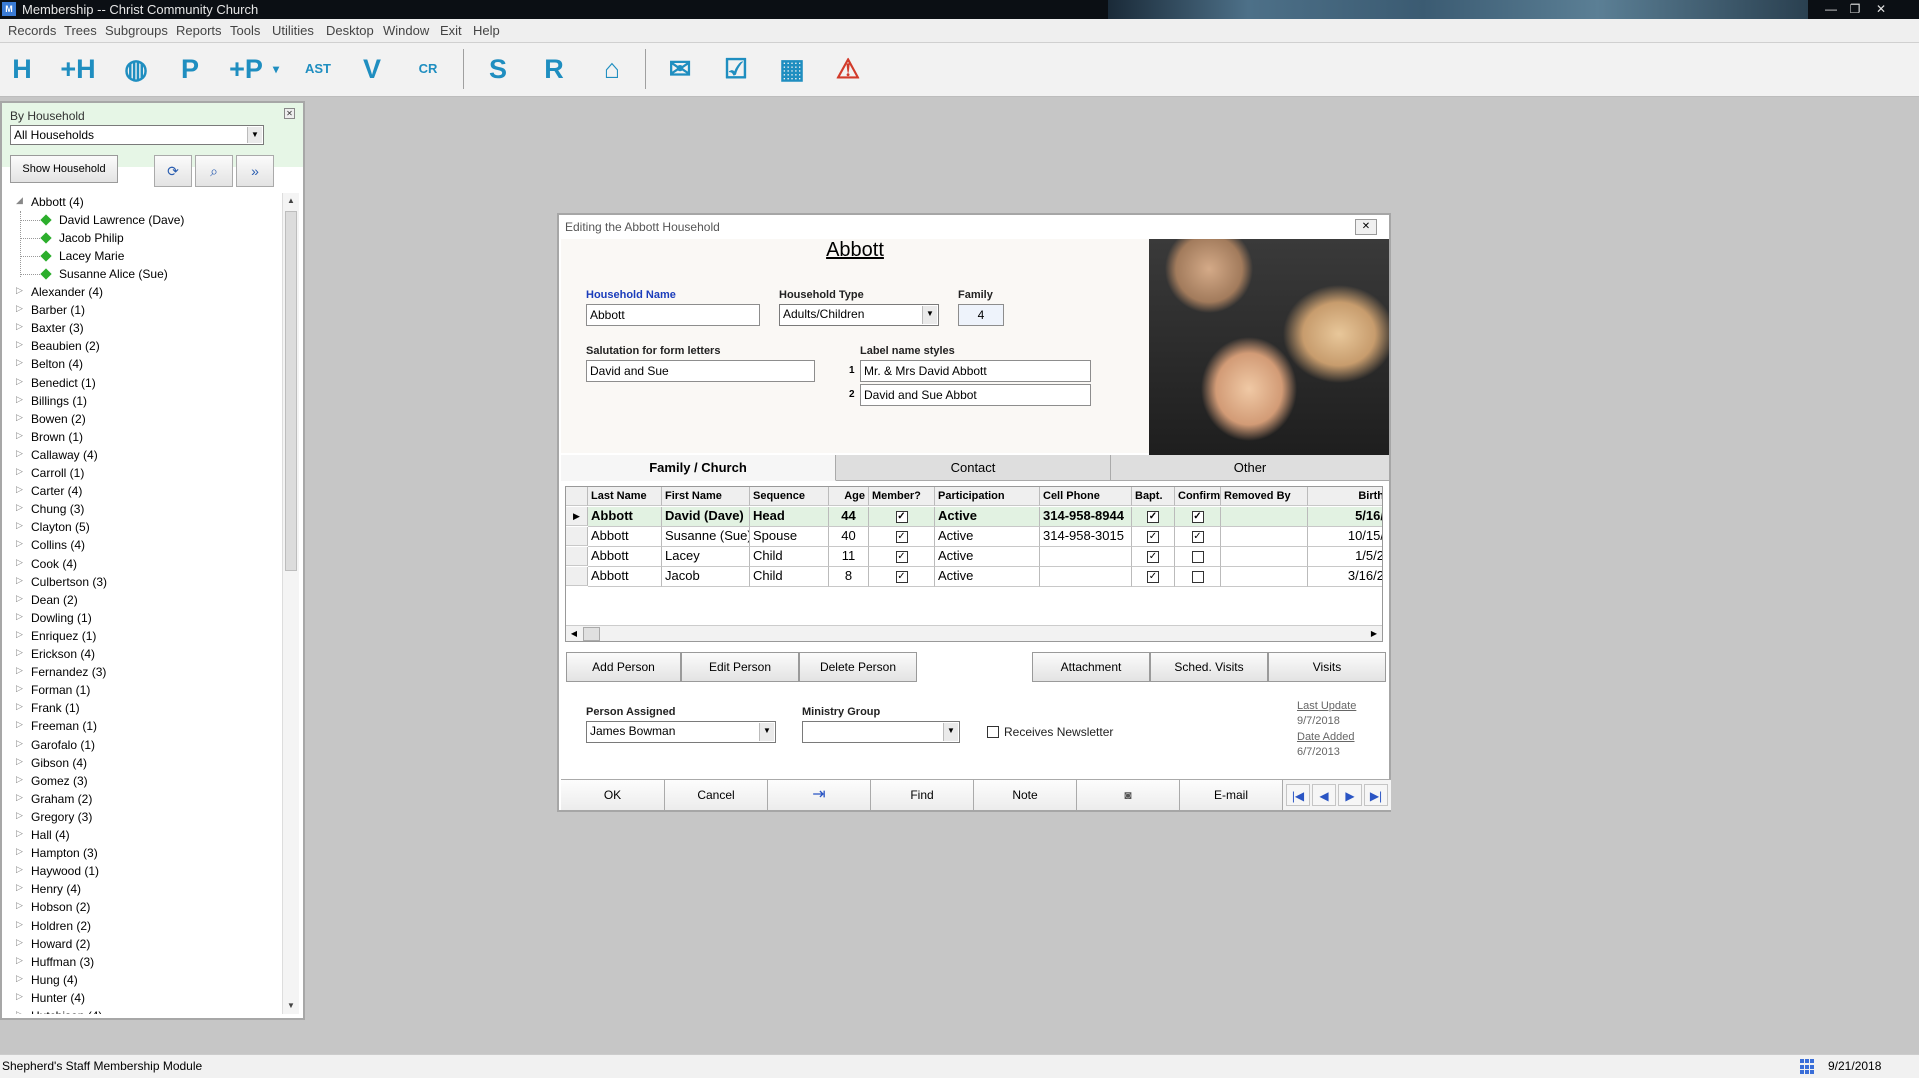  What do you see at coordinates (1250, 468) in the screenshot?
I see `tab-other: Other` at bounding box center [1250, 468].